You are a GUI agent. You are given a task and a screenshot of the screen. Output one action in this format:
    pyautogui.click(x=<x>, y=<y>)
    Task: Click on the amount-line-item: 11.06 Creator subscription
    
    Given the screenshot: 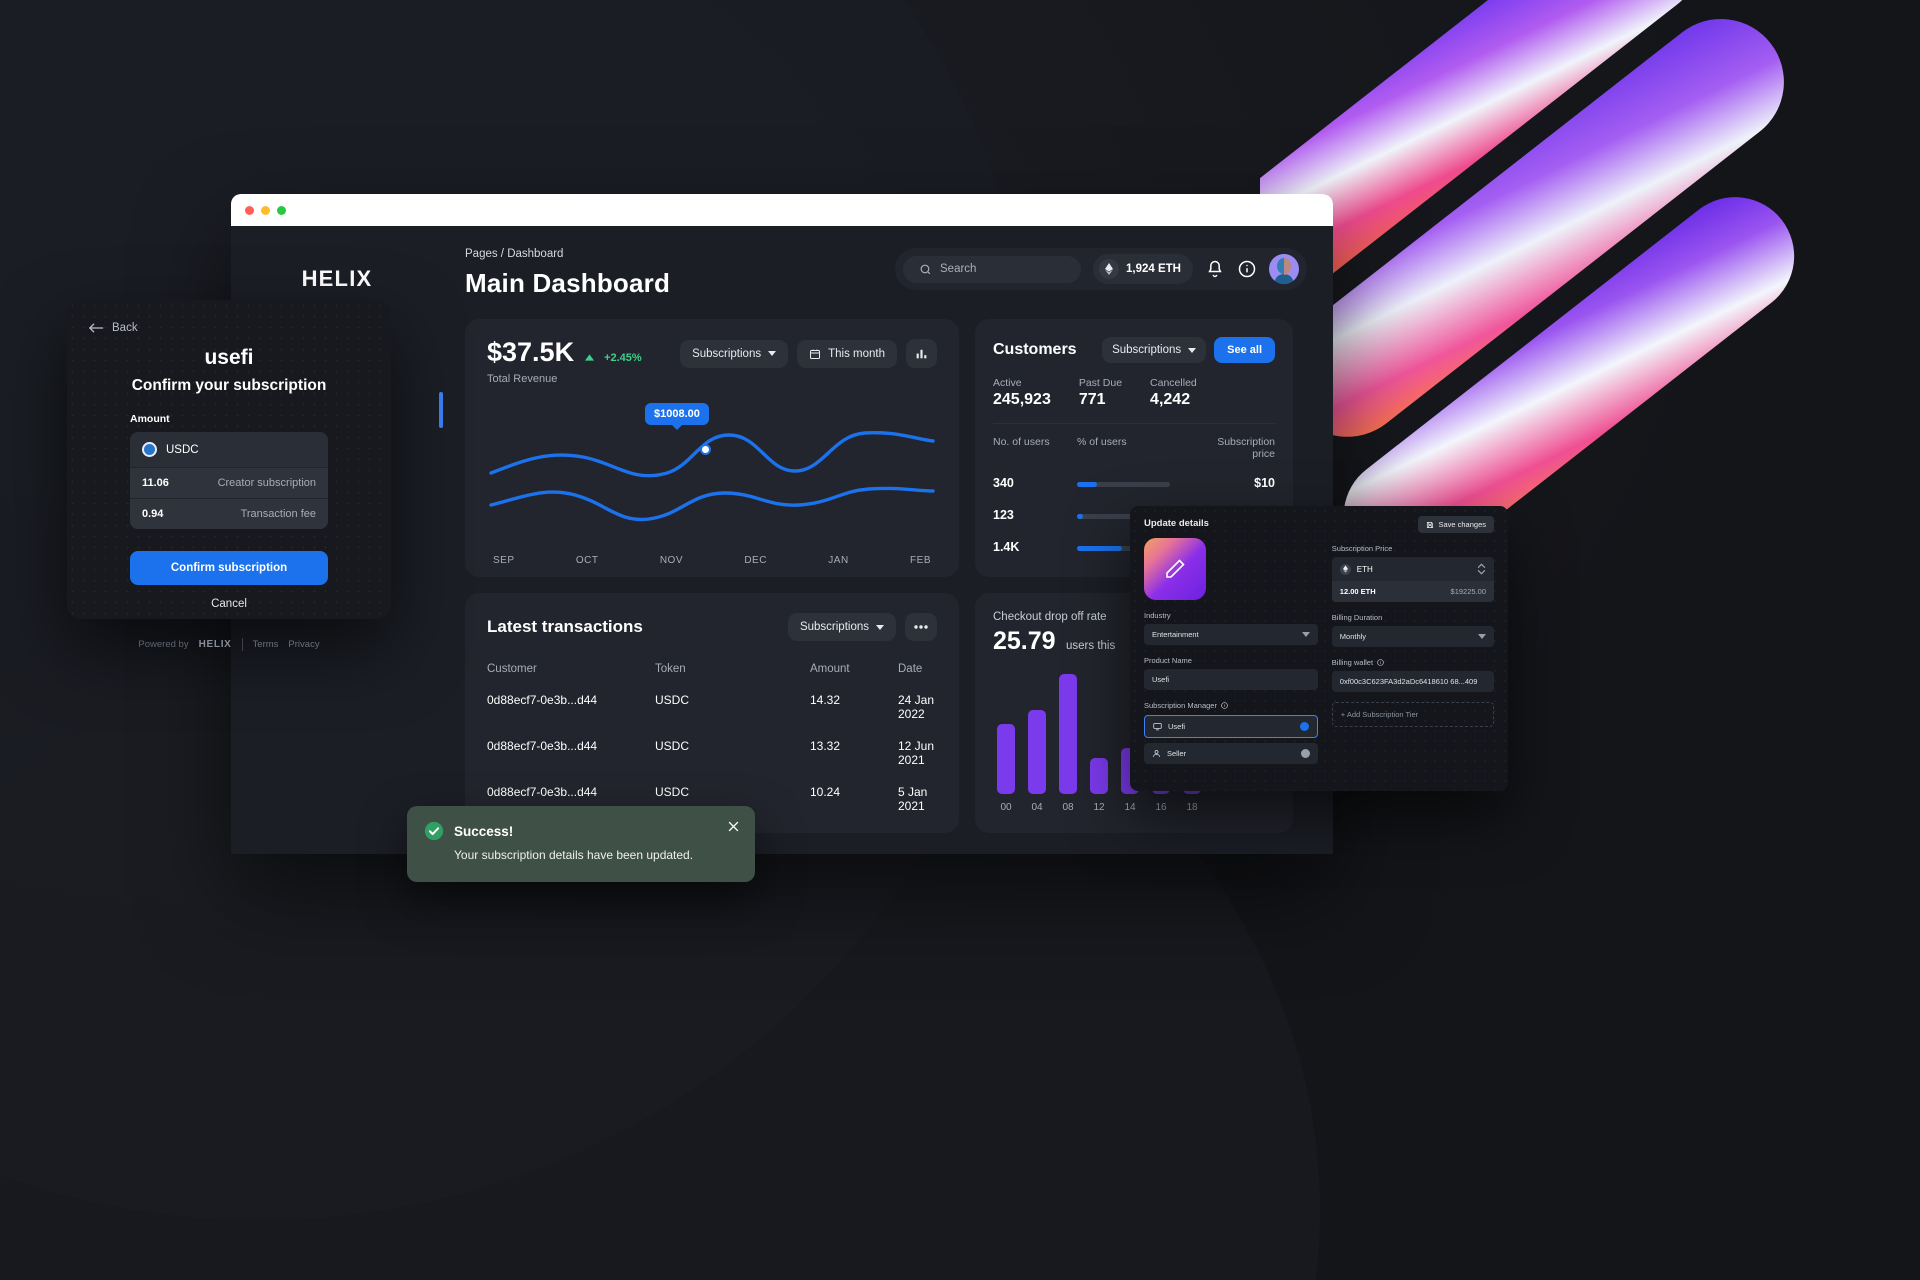 What is the action you would take?
    pyautogui.click(x=229, y=482)
    